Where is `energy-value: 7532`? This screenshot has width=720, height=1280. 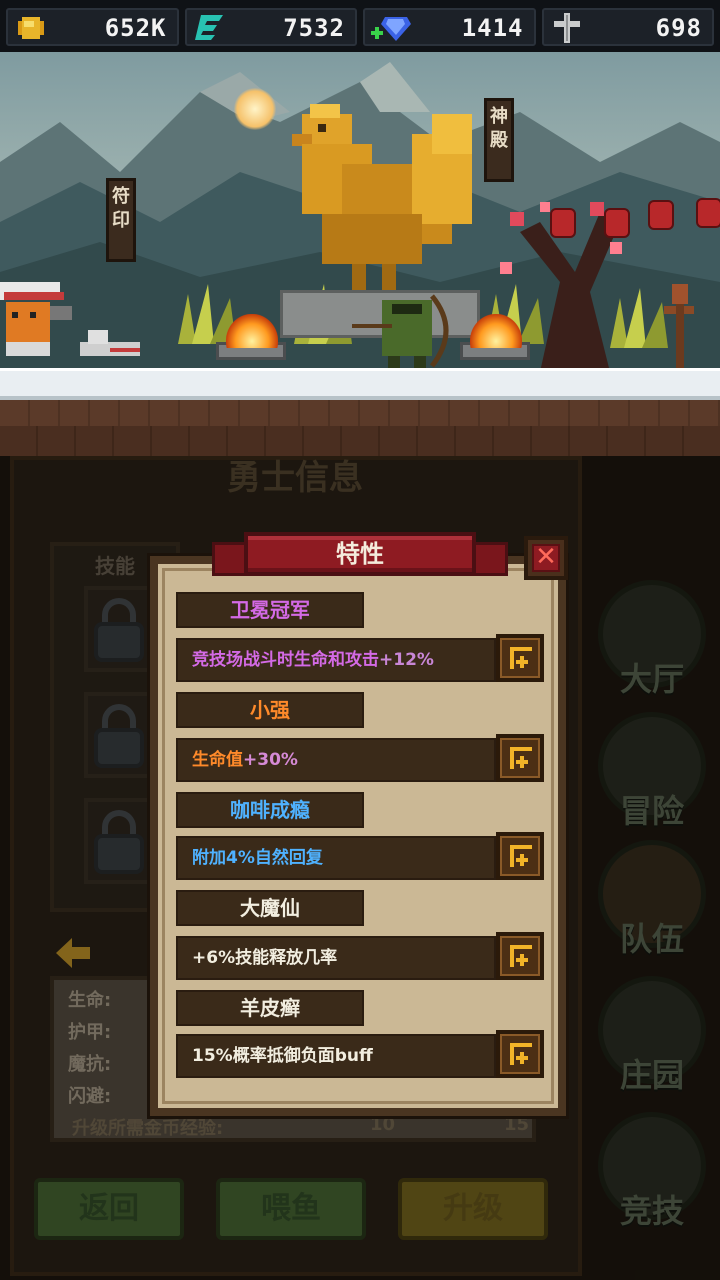
energy-value: 7532 is located at coordinates (314, 28).